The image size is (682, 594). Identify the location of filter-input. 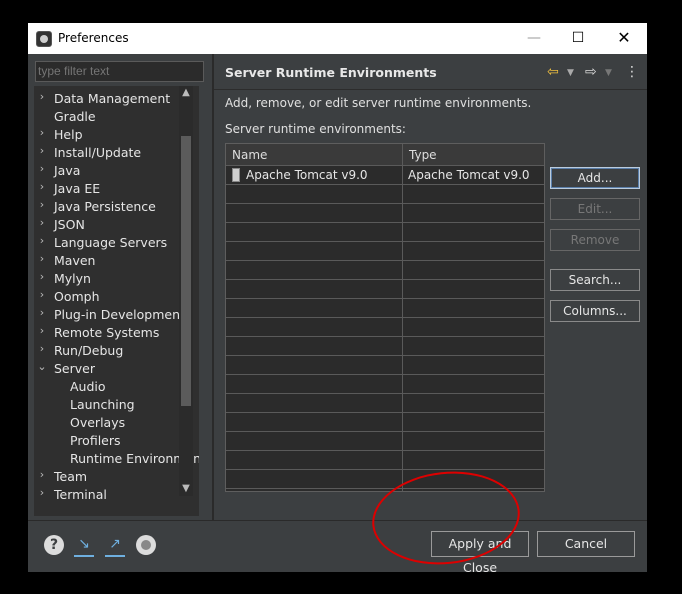
(119, 71).